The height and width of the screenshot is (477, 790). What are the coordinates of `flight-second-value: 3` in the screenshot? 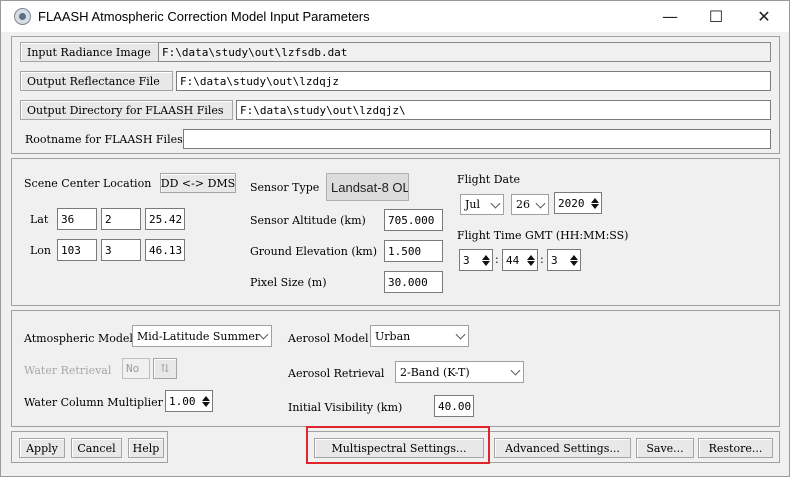 It's located at (554, 260).